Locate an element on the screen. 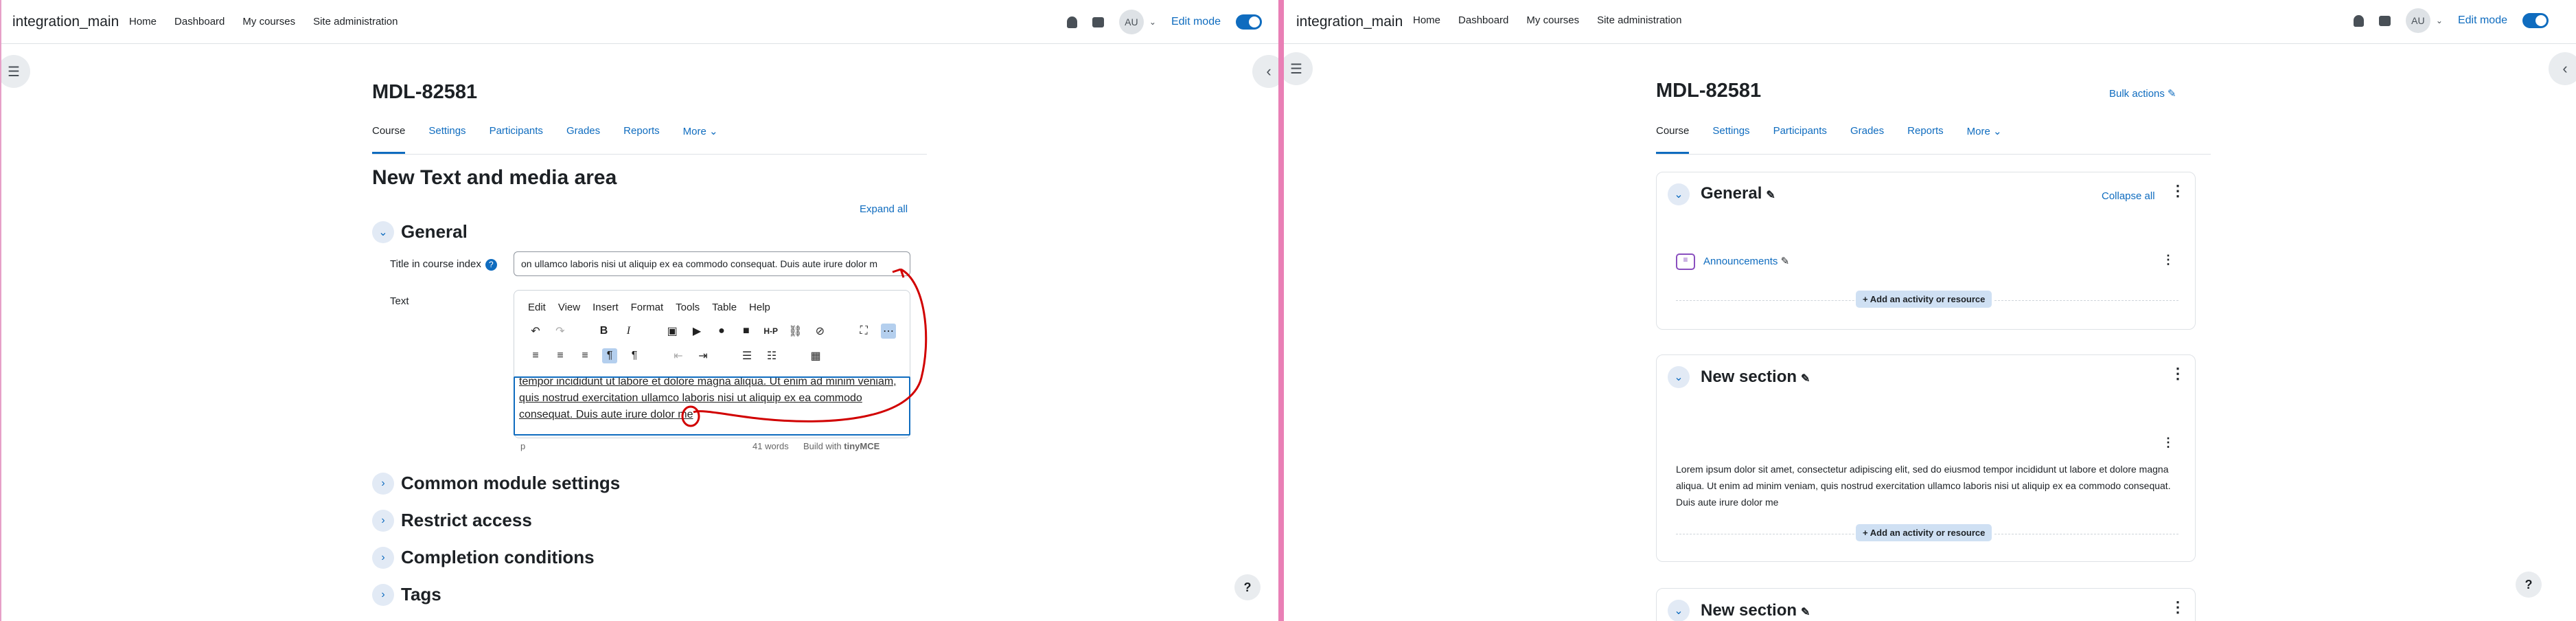  course-title: MDL-82581 is located at coordinates (425, 92).